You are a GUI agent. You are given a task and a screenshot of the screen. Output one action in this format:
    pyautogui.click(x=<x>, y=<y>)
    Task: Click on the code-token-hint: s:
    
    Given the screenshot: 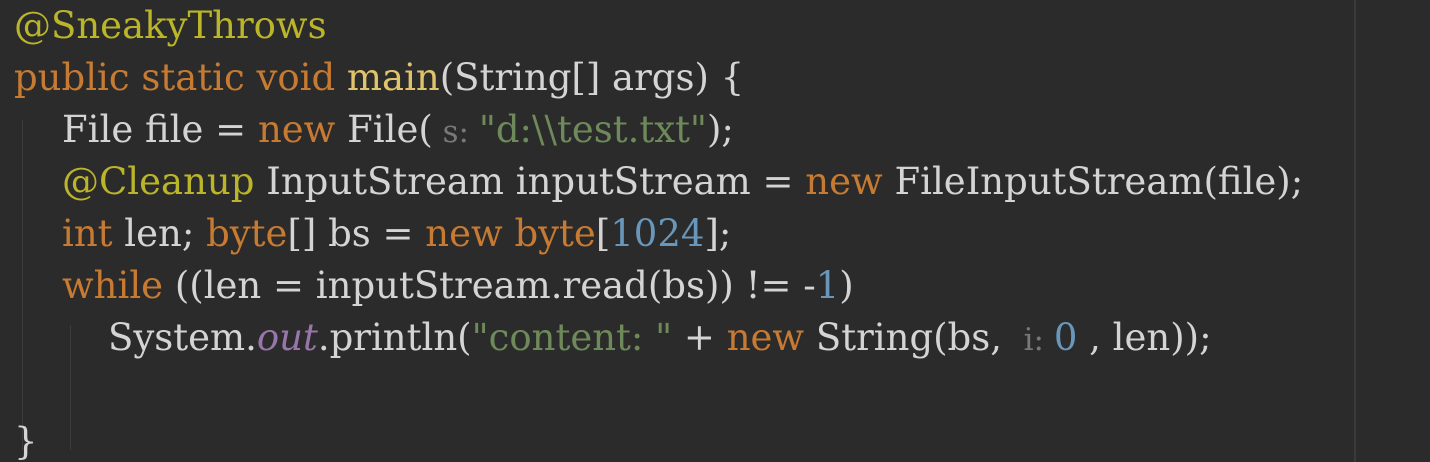 What is the action you would take?
    pyautogui.click(x=455, y=132)
    